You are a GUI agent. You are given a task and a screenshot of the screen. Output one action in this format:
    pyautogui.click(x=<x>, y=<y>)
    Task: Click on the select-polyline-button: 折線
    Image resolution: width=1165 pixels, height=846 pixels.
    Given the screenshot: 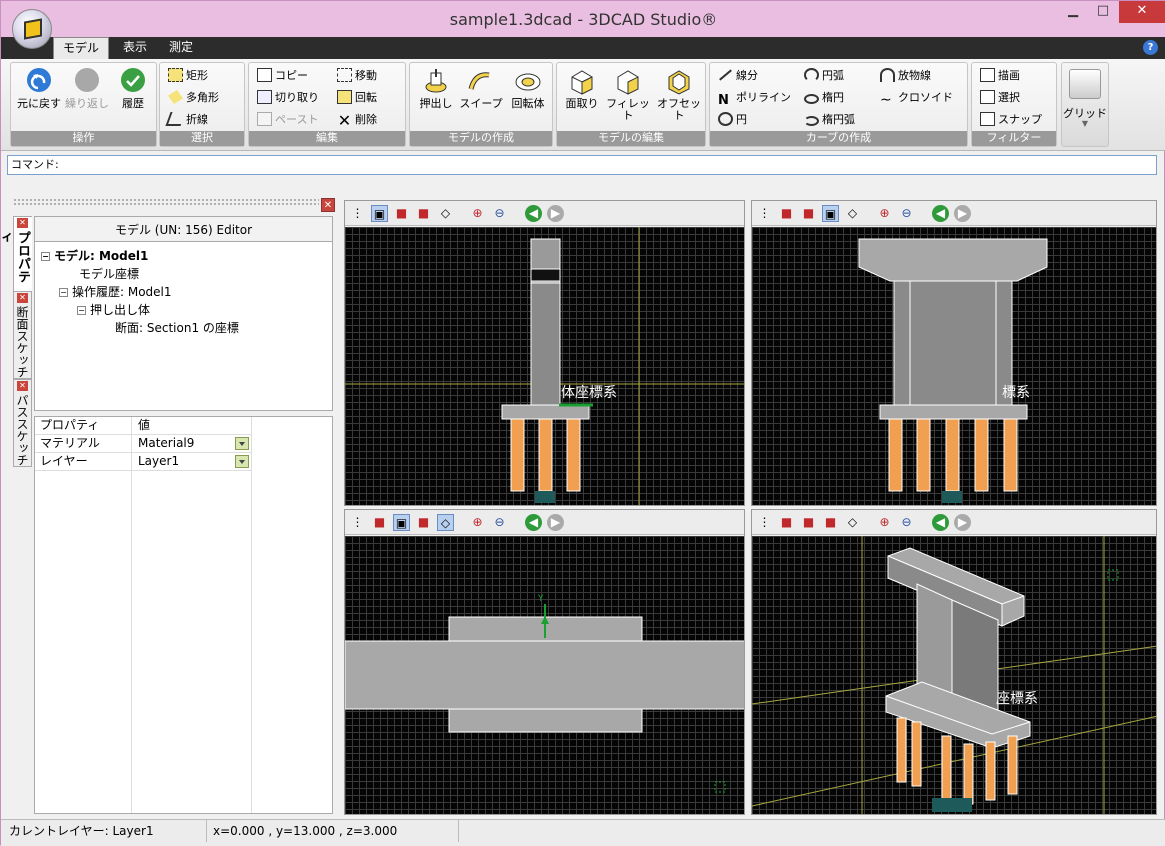 What is the action you would take?
    pyautogui.click(x=186, y=120)
    